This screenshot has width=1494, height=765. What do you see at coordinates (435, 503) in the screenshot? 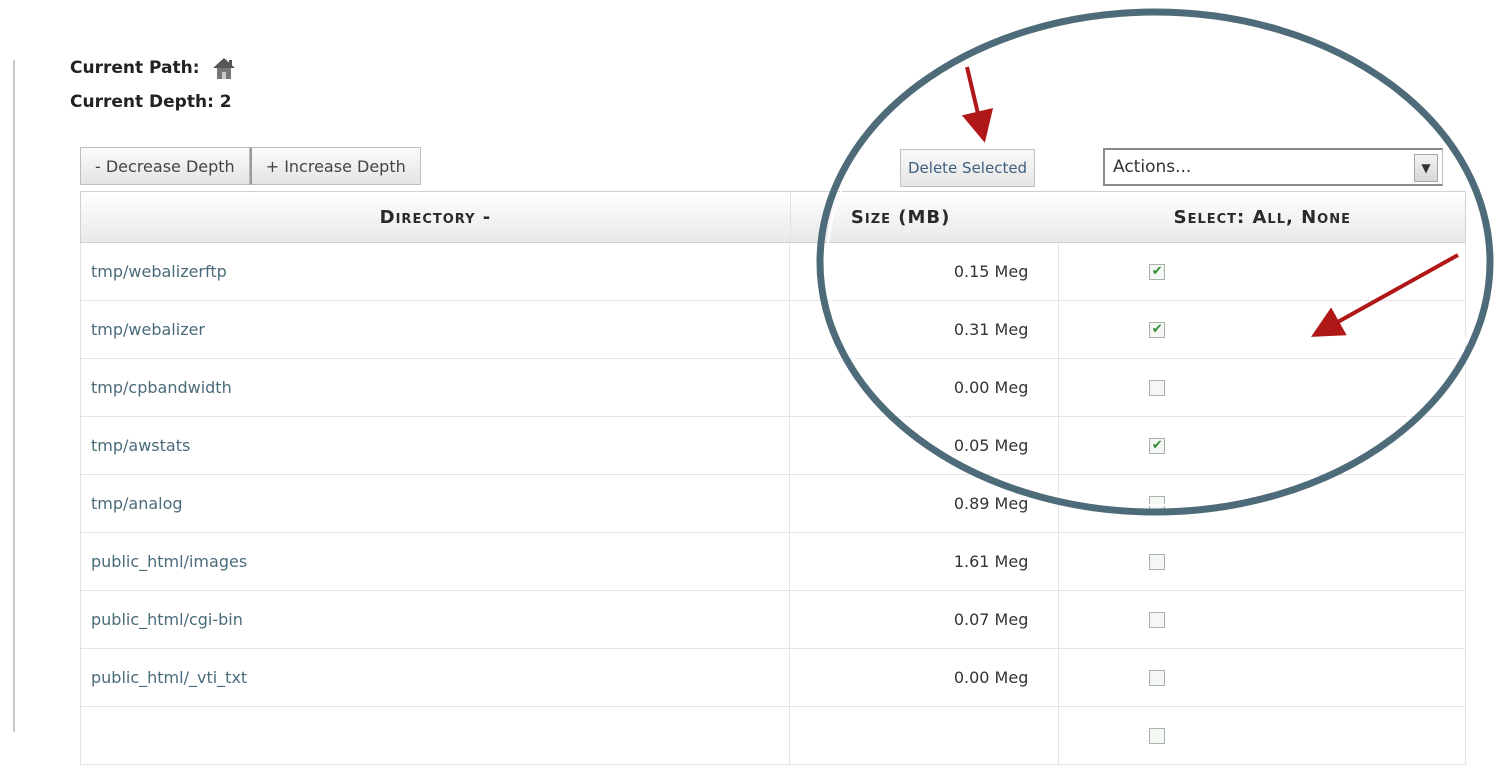
I see `directory-link: tmp/analog` at bounding box center [435, 503].